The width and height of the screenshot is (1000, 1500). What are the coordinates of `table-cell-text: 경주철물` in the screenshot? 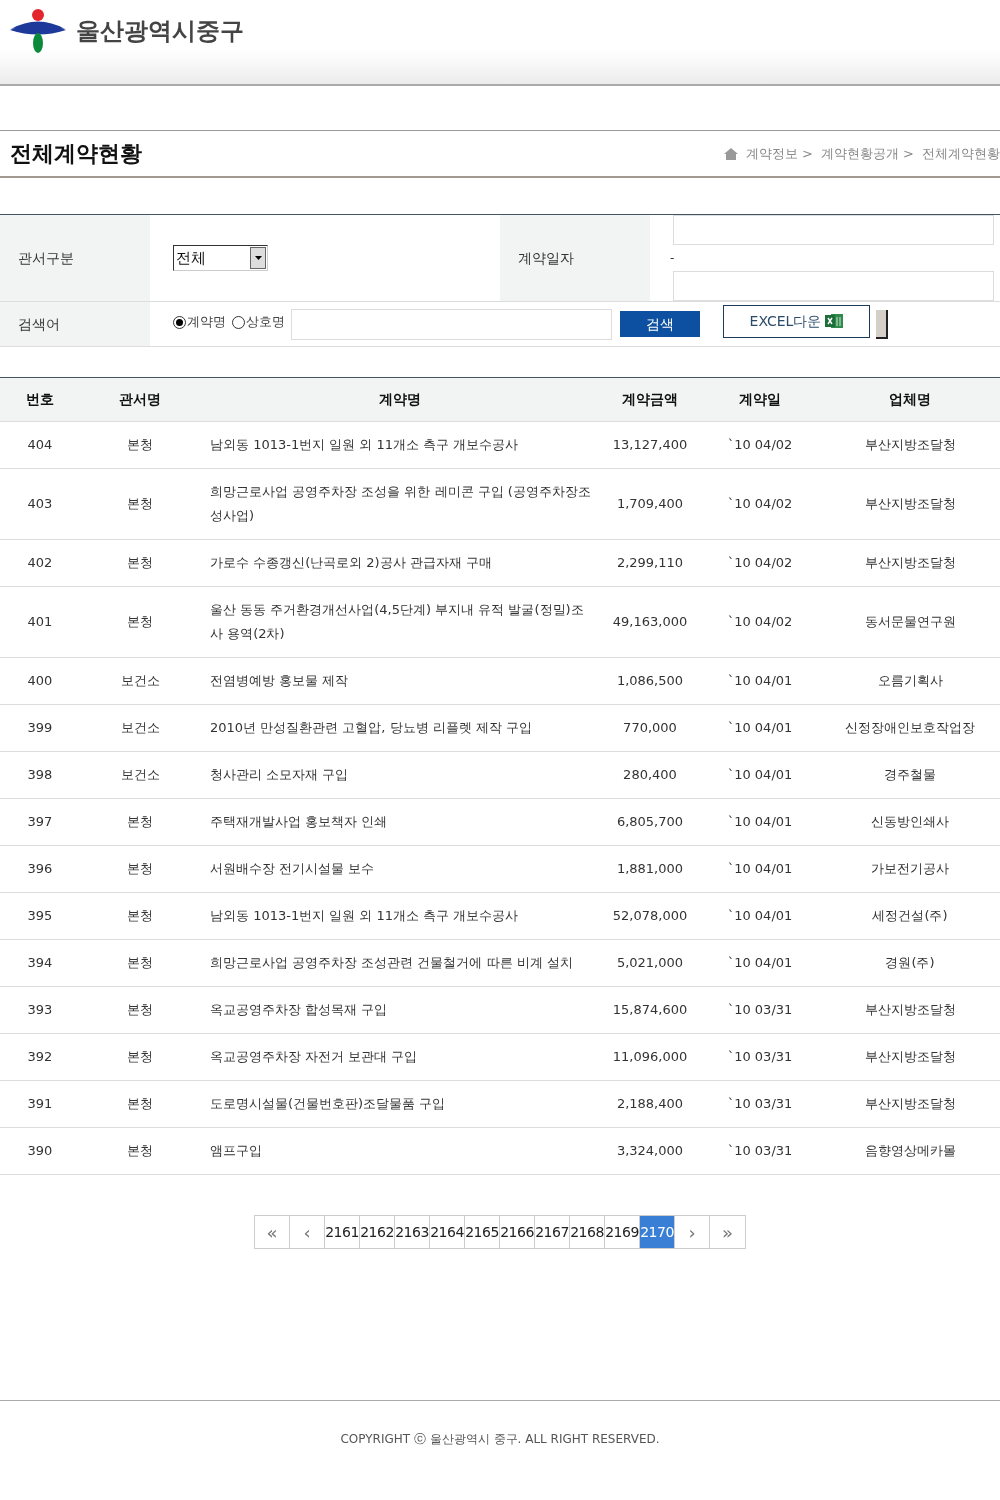 It's located at (910, 775).